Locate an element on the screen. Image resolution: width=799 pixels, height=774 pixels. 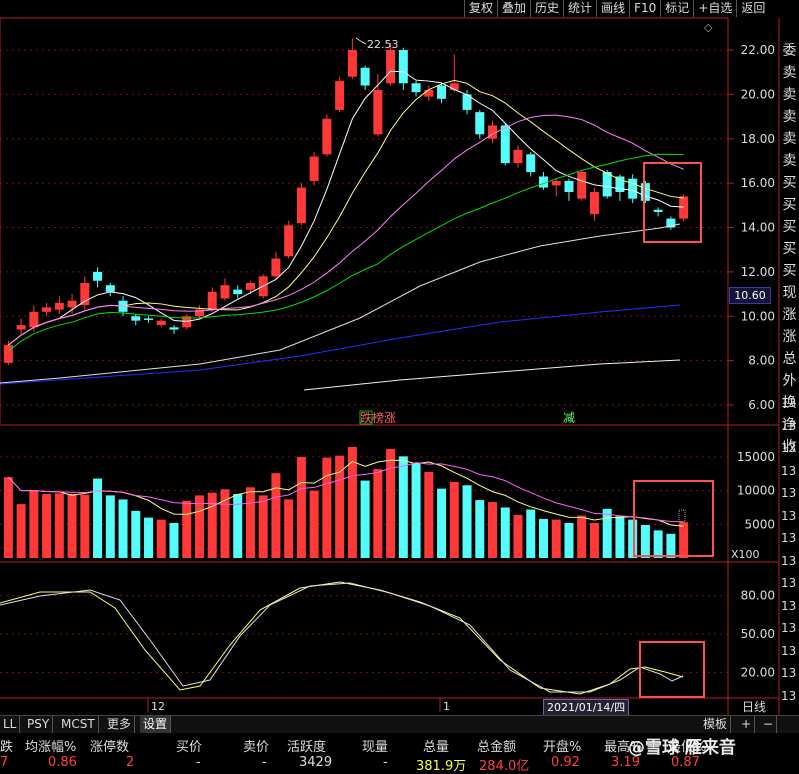
info-value: 0.92 is located at coordinates (565, 762).